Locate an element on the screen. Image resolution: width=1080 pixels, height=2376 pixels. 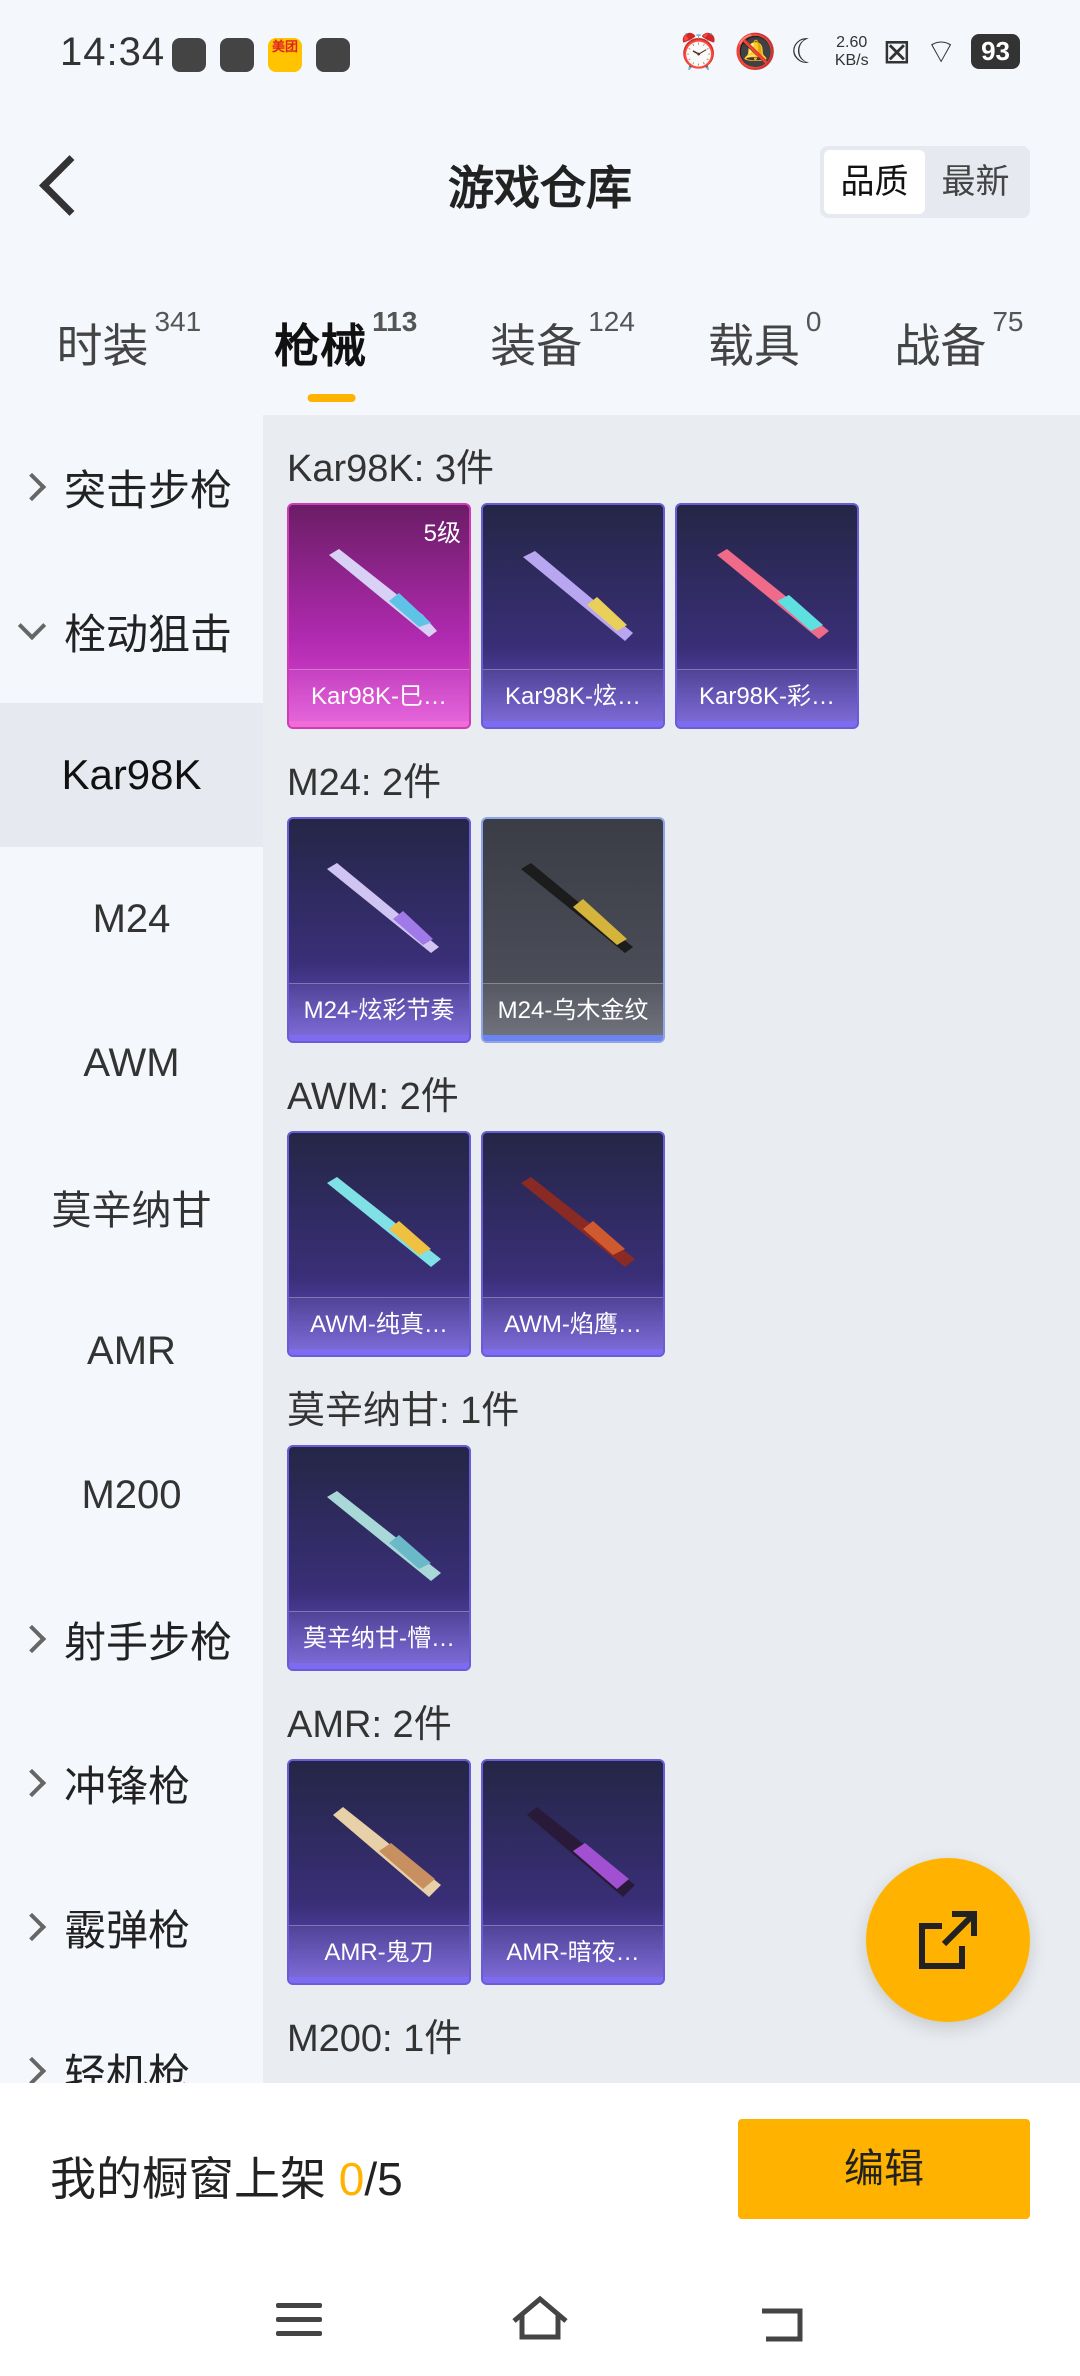
group-title: M24: 2件 is located at coordinates (364, 783).